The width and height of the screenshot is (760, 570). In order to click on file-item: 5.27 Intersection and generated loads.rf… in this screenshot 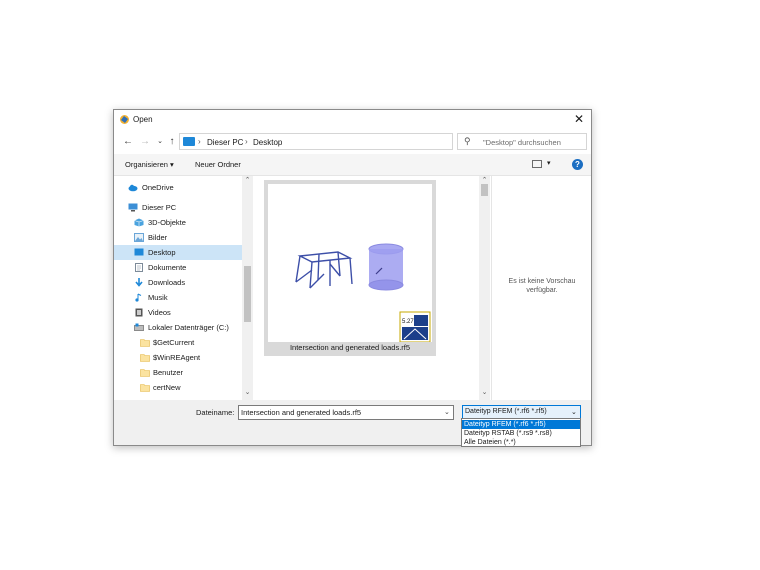, I will do `click(350, 268)`.